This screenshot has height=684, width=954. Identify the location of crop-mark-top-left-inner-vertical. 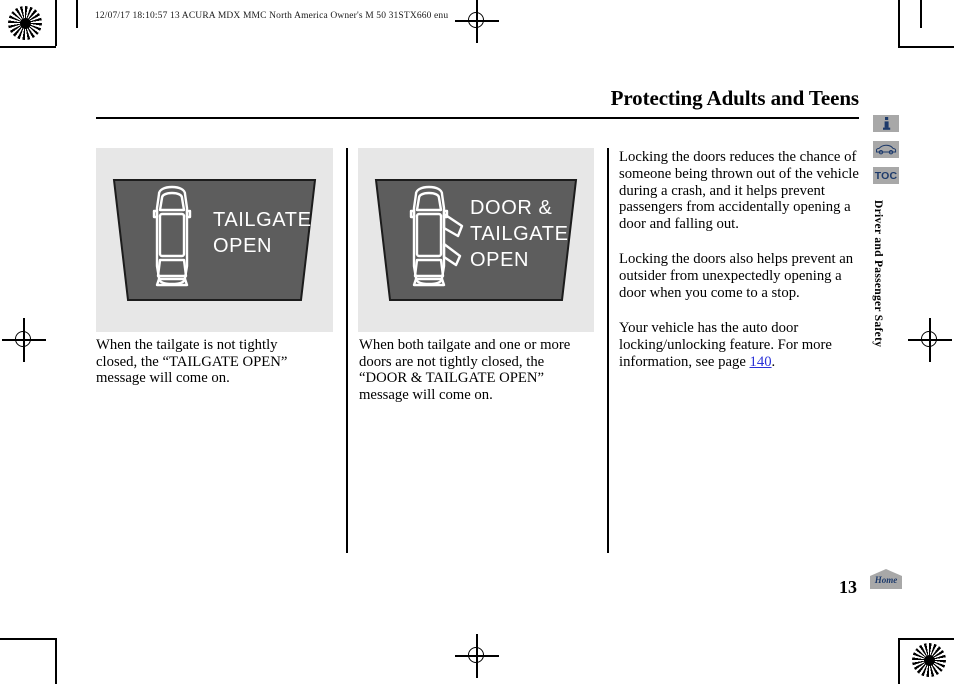
(77, 14).